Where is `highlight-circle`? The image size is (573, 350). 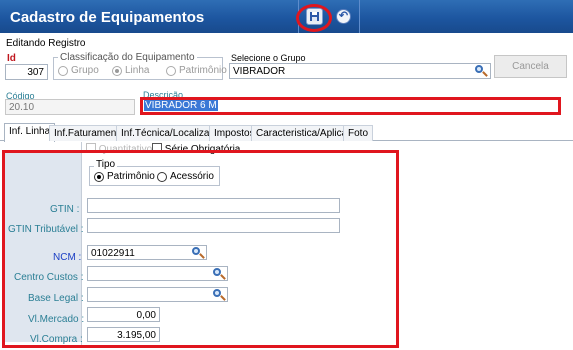
highlight-circle is located at coordinates (314, 18).